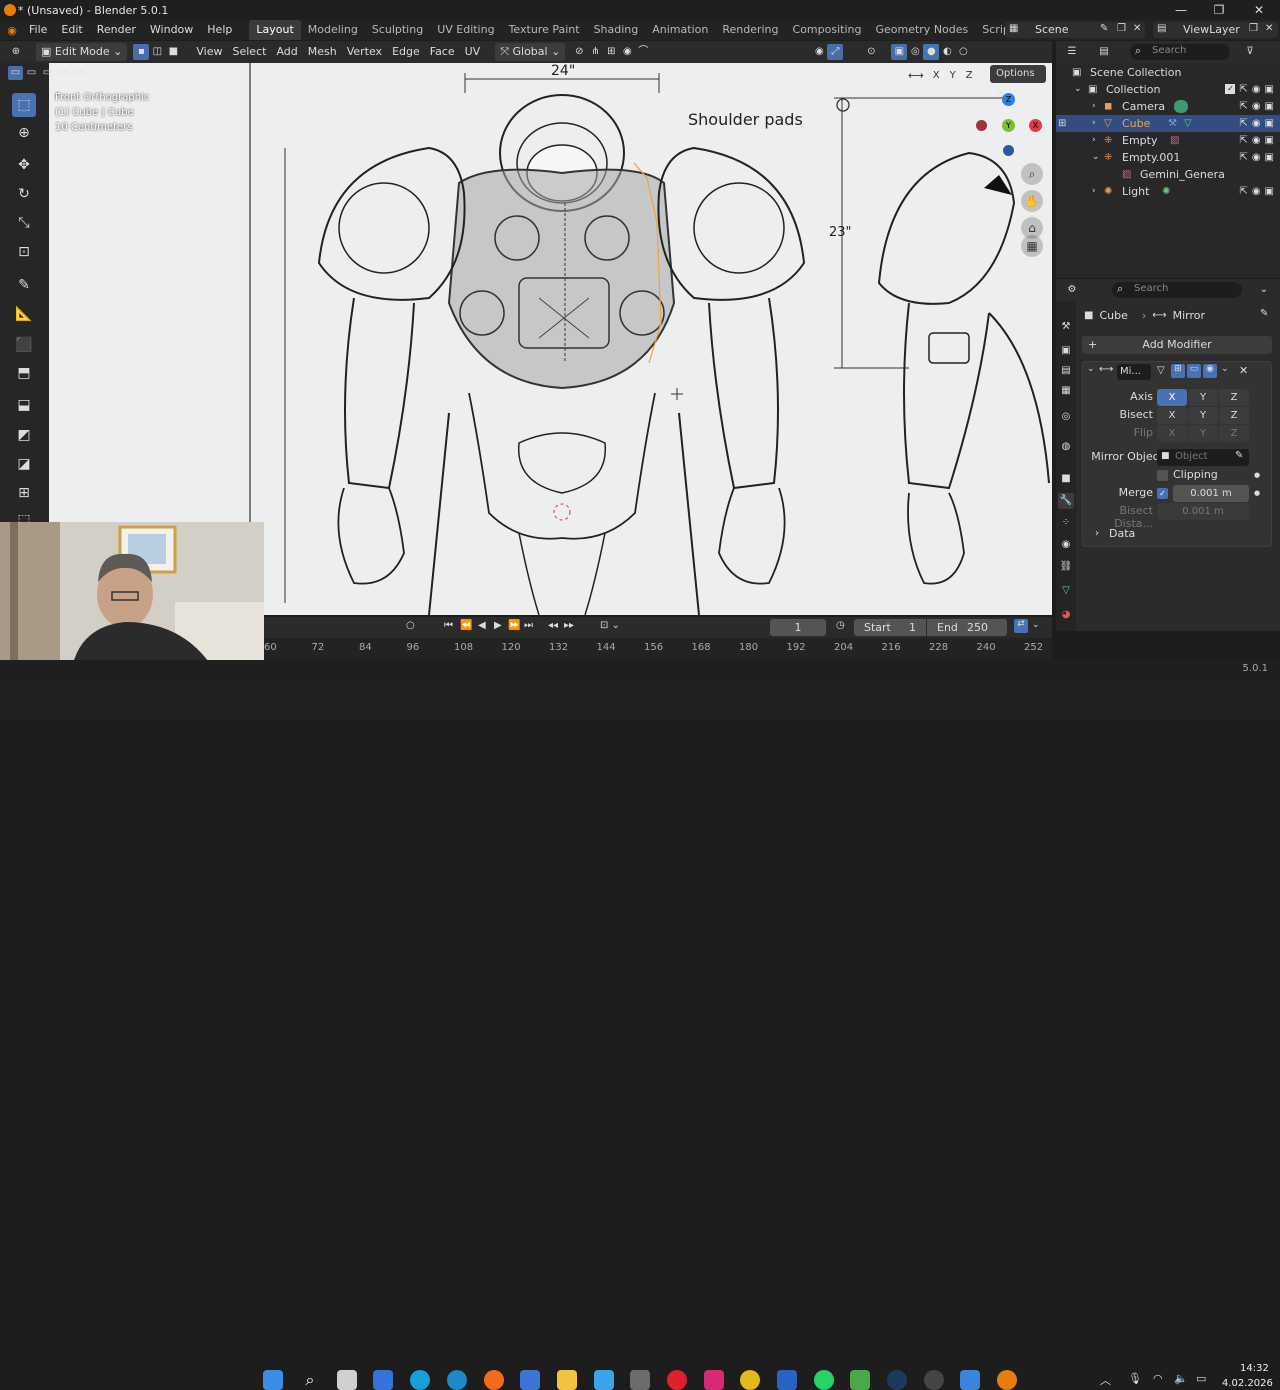 The image size is (1280, 1390). Describe the element at coordinates (1066, 501) in the screenshot. I see `modifier-tab-icon: 🔧` at that location.